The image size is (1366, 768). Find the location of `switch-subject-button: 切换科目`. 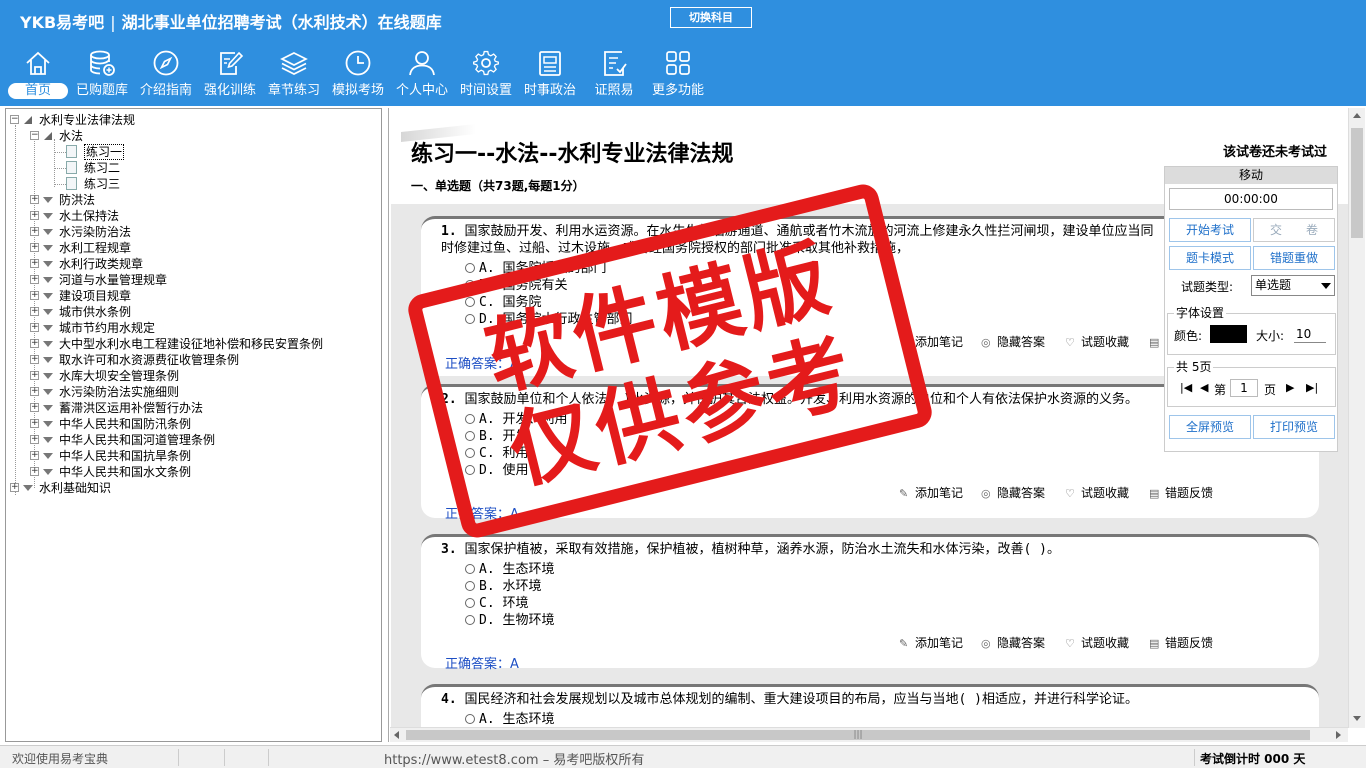

switch-subject-button: 切换科目 is located at coordinates (711, 17).